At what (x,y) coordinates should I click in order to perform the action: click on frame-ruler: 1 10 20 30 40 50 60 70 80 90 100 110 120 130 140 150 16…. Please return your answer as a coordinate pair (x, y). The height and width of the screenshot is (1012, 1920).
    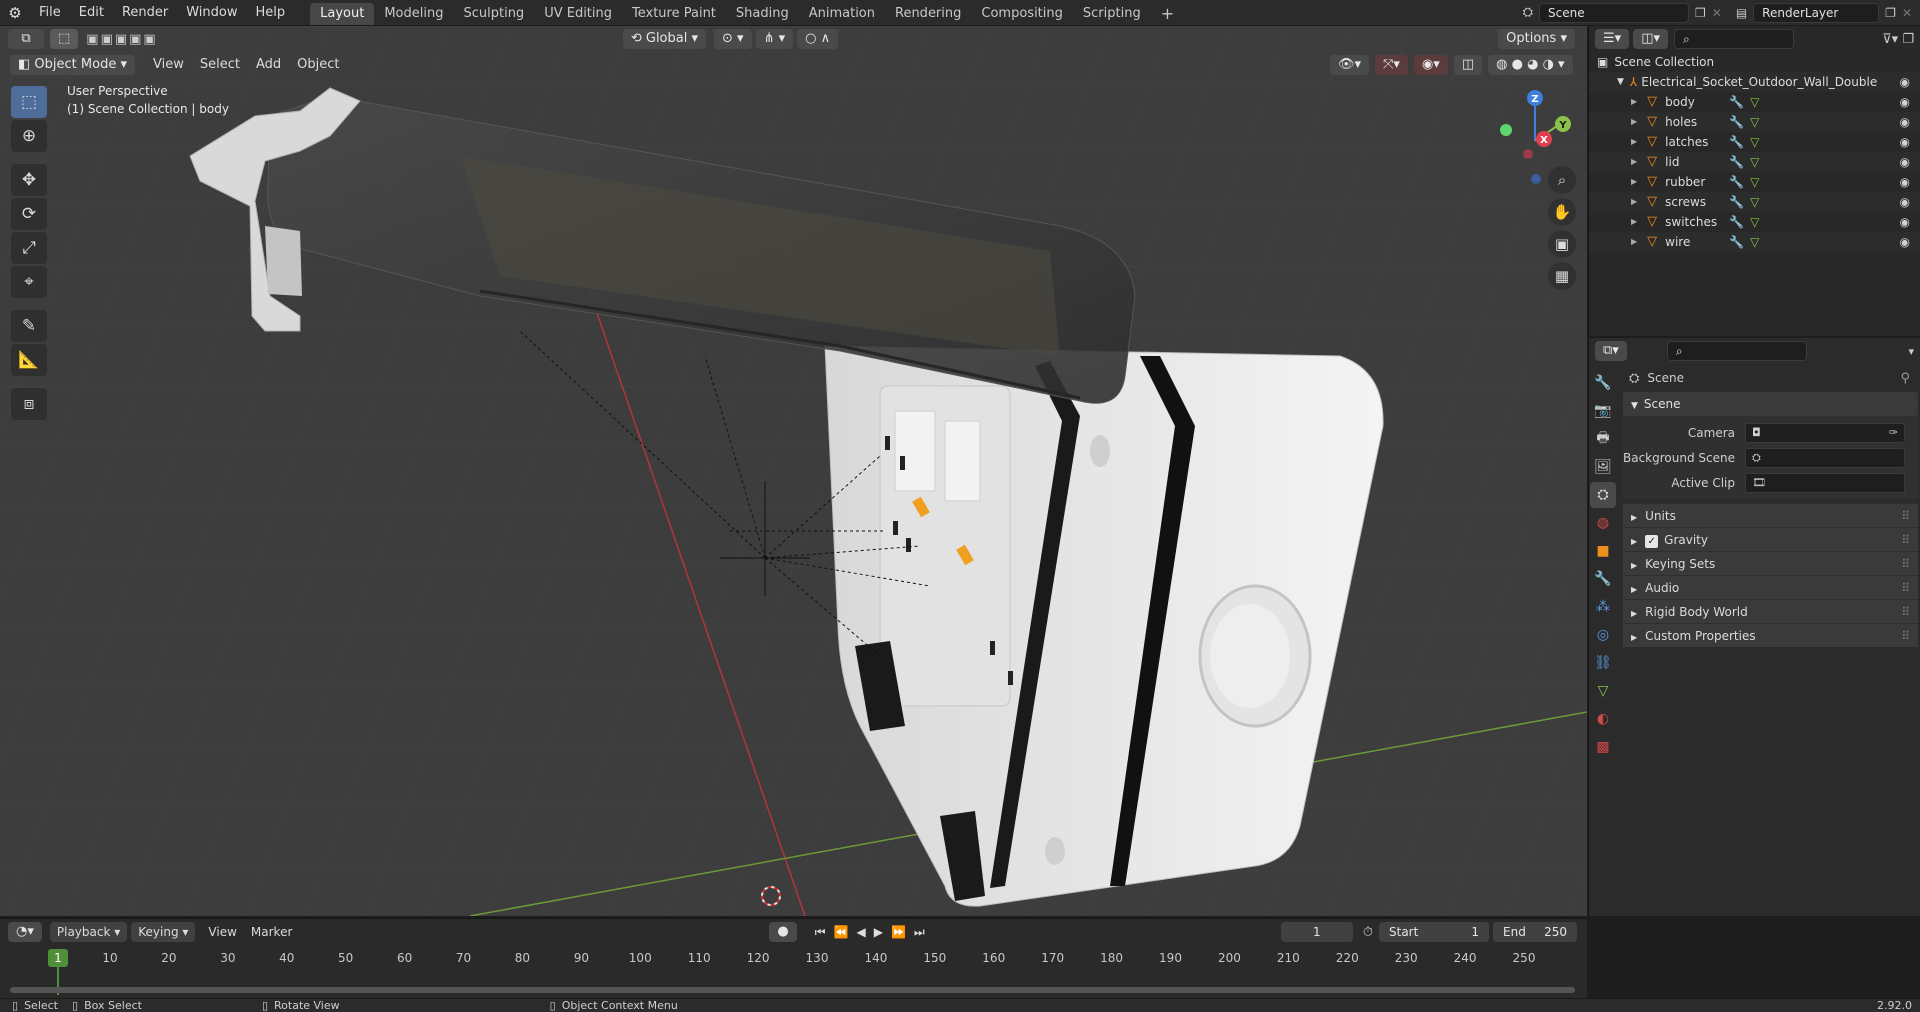
    Looking at the image, I should click on (793, 972).